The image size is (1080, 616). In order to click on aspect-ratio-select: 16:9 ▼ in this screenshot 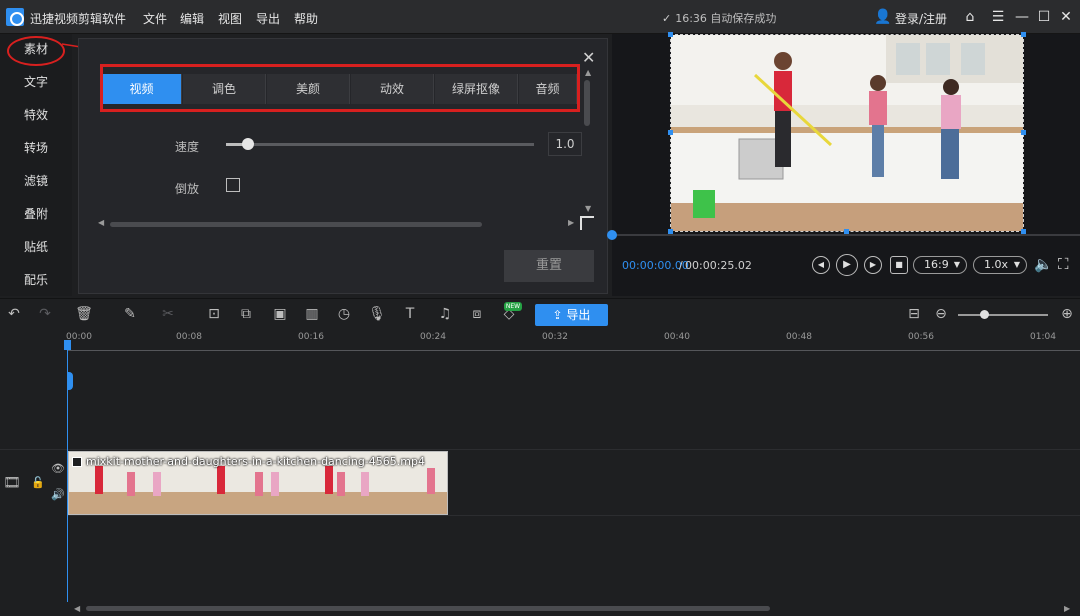, I will do `click(940, 265)`.